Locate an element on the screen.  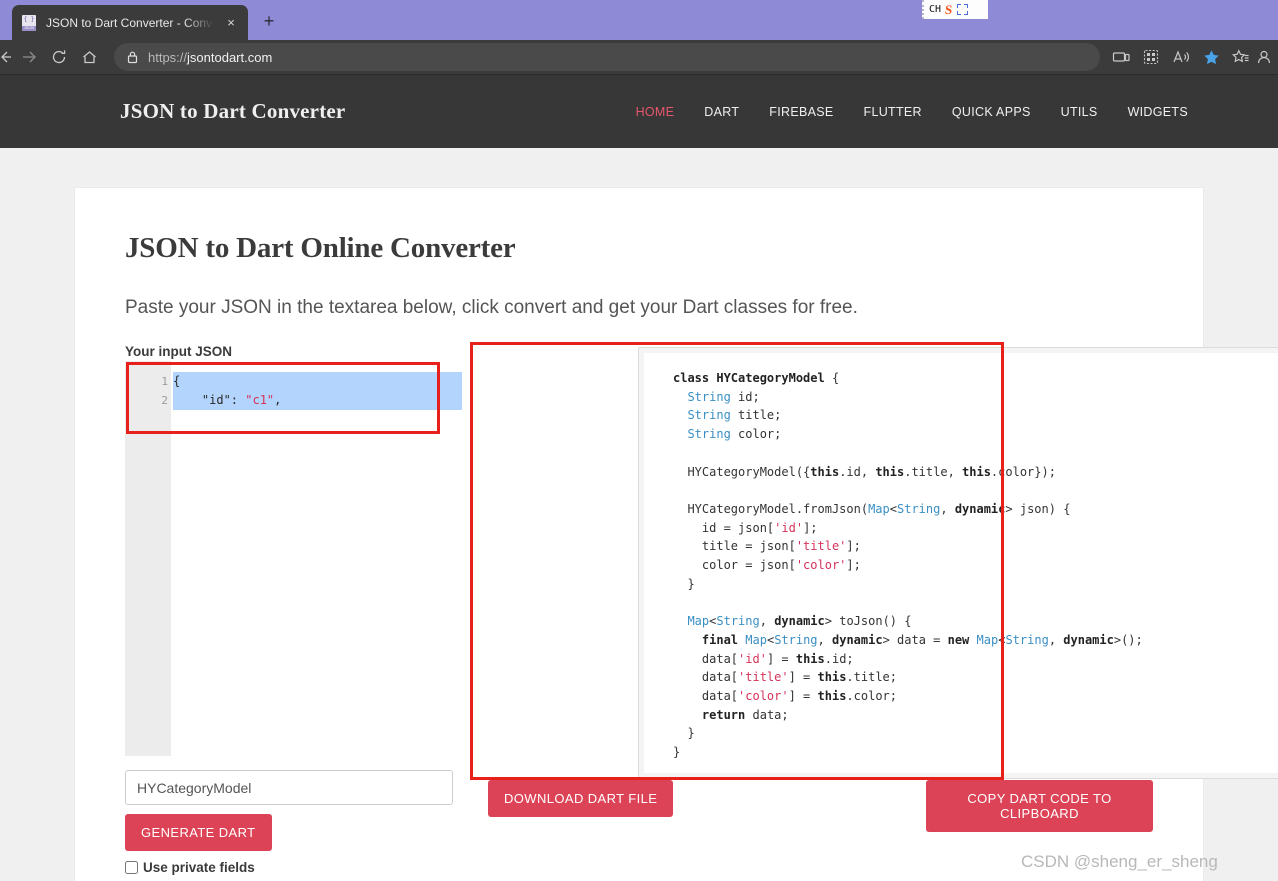
forward-arrow-icon is located at coordinates (29, 57).